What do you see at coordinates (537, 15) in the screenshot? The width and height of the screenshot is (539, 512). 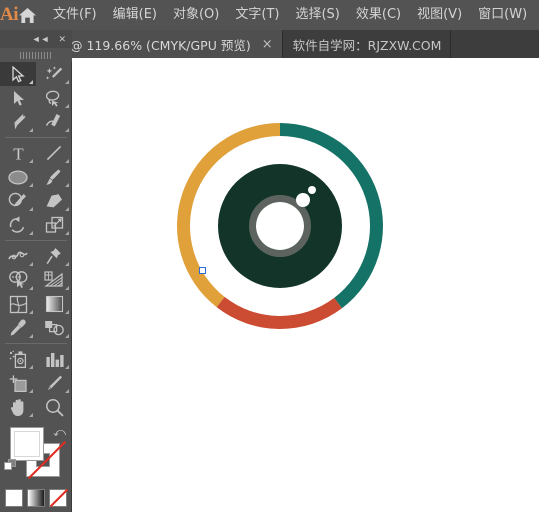 I see `menu-help: 帮` at bounding box center [537, 15].